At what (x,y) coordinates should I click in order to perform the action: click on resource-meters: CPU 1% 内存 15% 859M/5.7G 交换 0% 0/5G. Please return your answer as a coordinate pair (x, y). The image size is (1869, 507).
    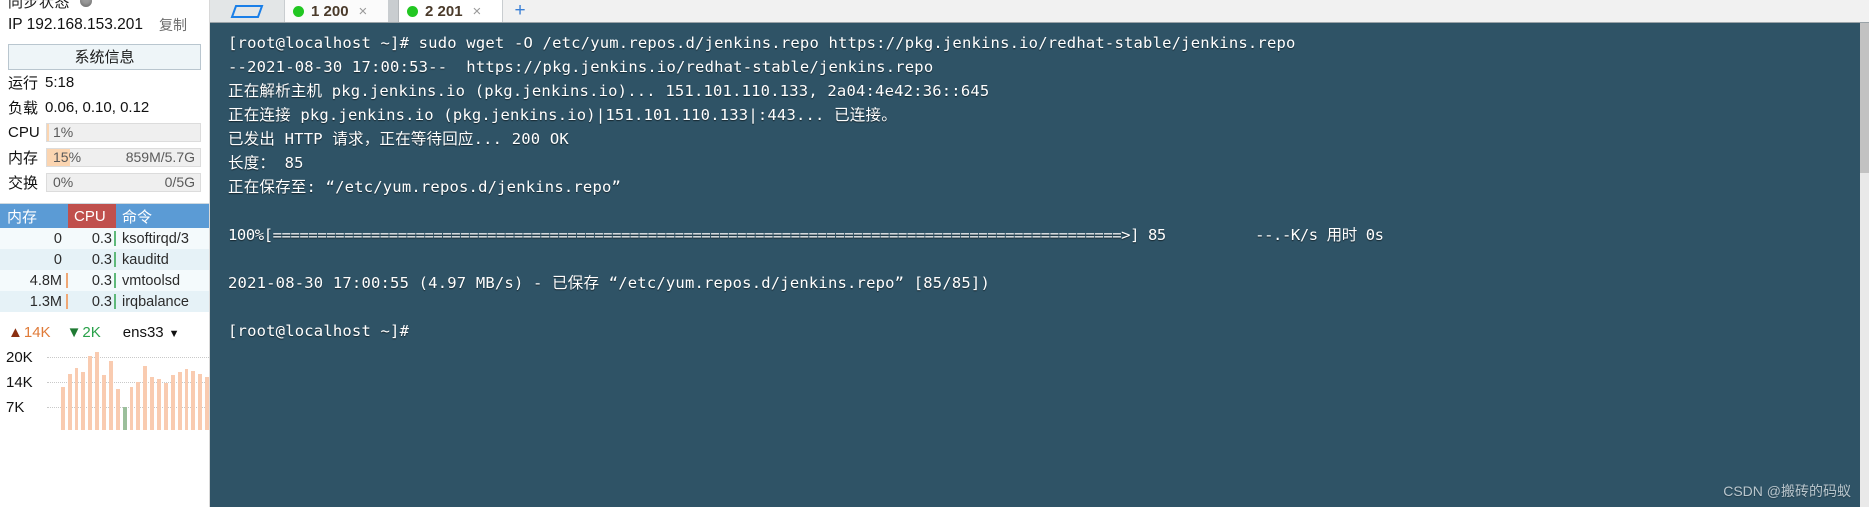
    Looking at the image, I should click on (104, 157).